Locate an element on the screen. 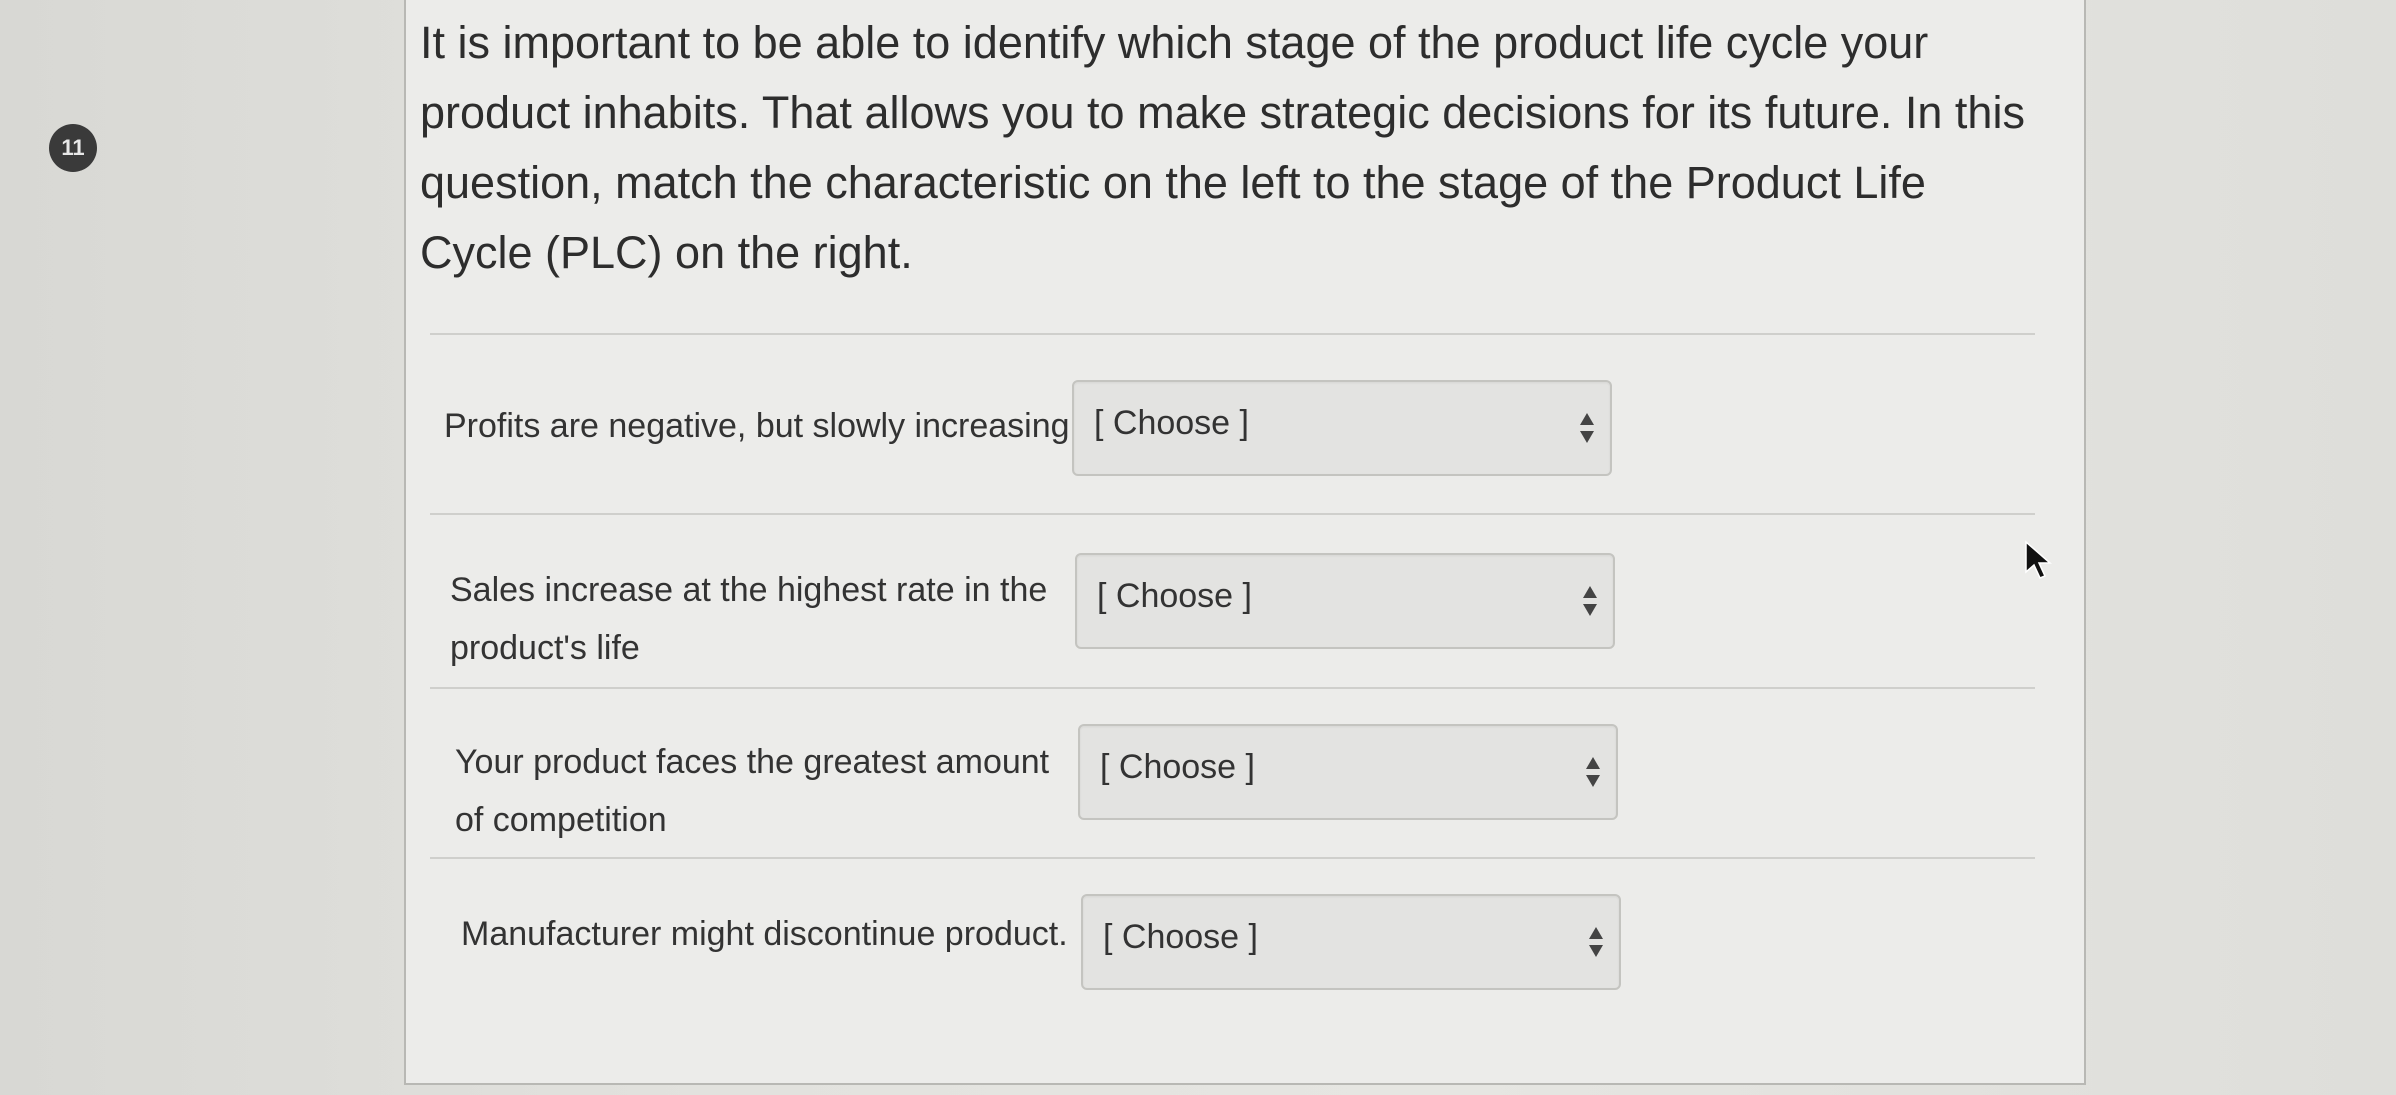  question-number: 11 is located at coordinates (73, 147).